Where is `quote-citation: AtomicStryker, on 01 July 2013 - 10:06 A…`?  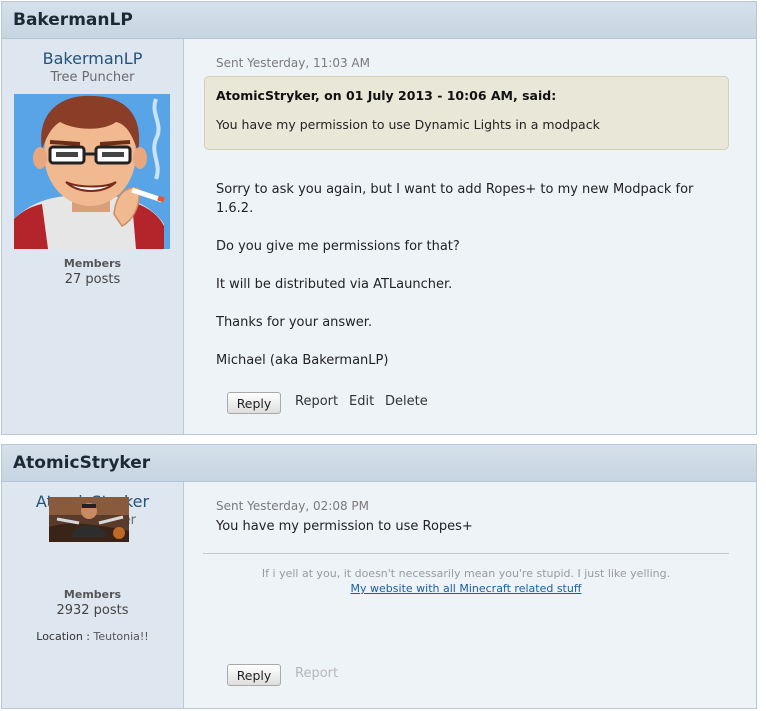 quote-citation: AtomicStryker, on 01 July 2013 - 10:06 A… is located at coordinates (386, 95).